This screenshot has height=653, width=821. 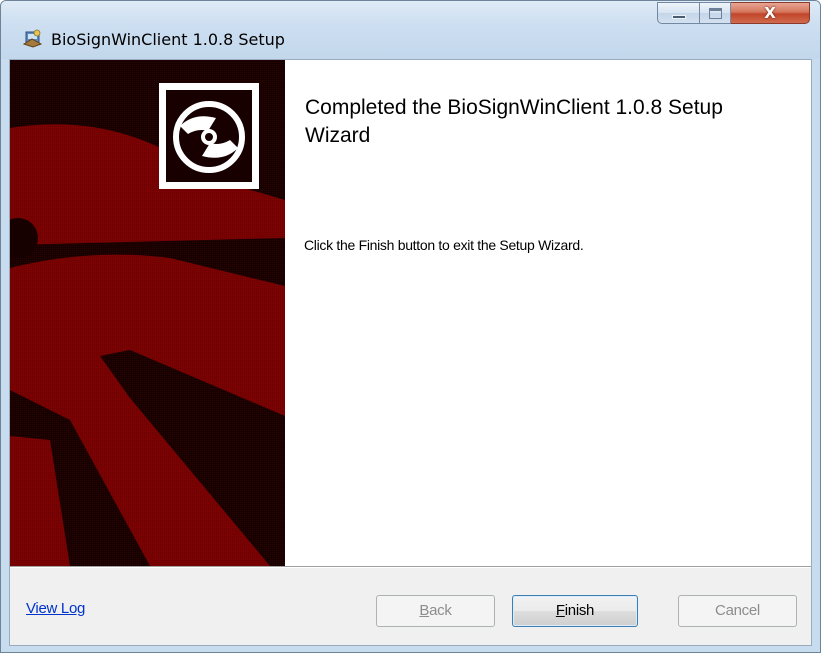 I want to click on caption-buttons: X, so click(x=733, y=13).